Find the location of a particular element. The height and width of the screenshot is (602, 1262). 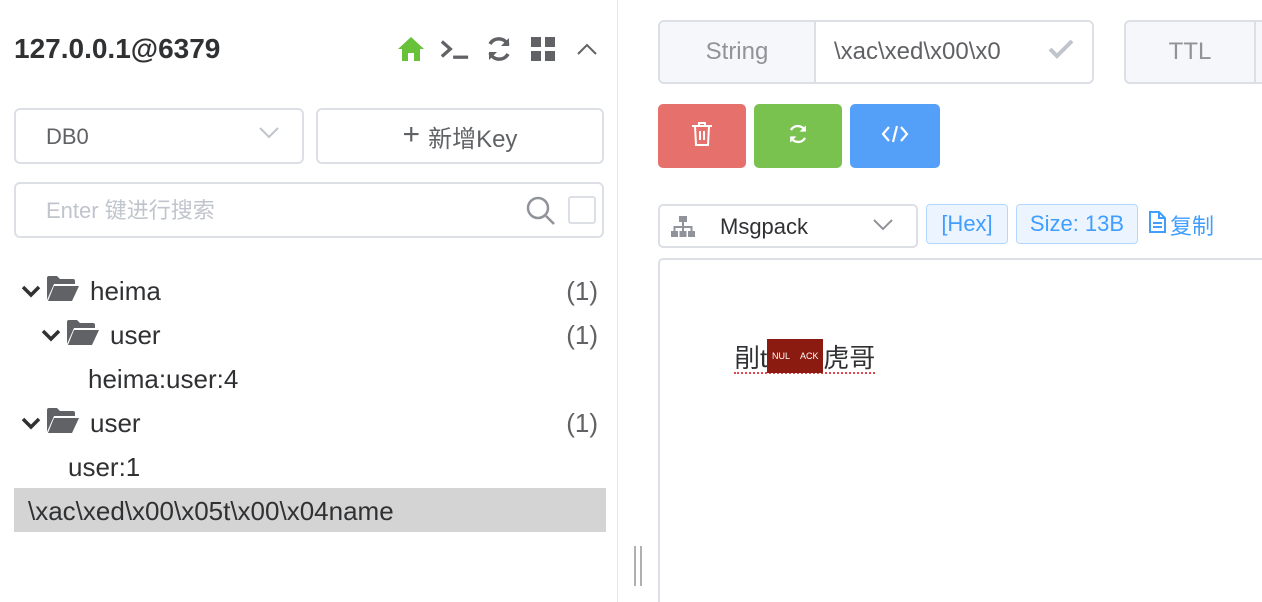

value-suffix: 虎哥 is located at coordinates (849, 357).